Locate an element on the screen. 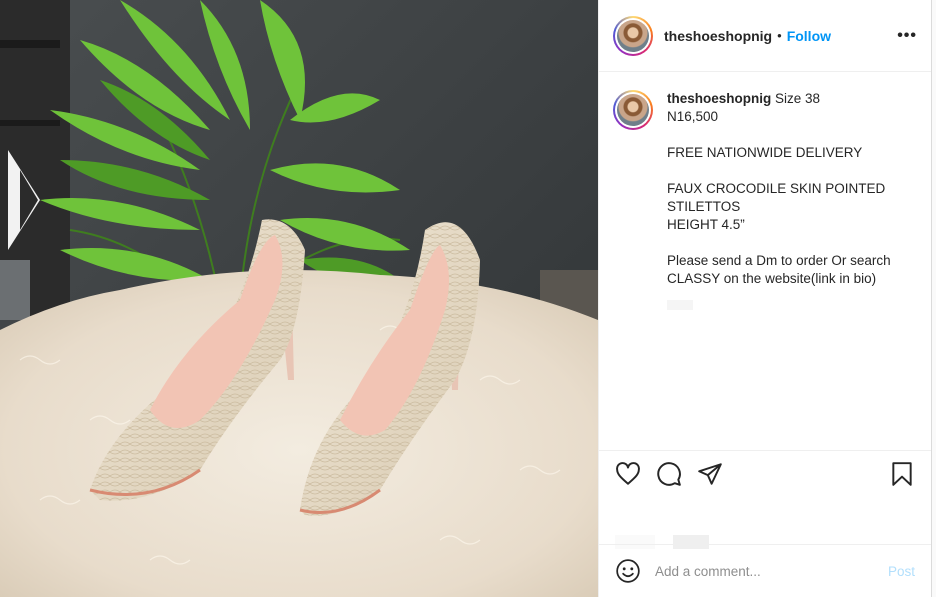 This screenshot has width=936, height=597. heart-icon is located at coordinates (628, 474).